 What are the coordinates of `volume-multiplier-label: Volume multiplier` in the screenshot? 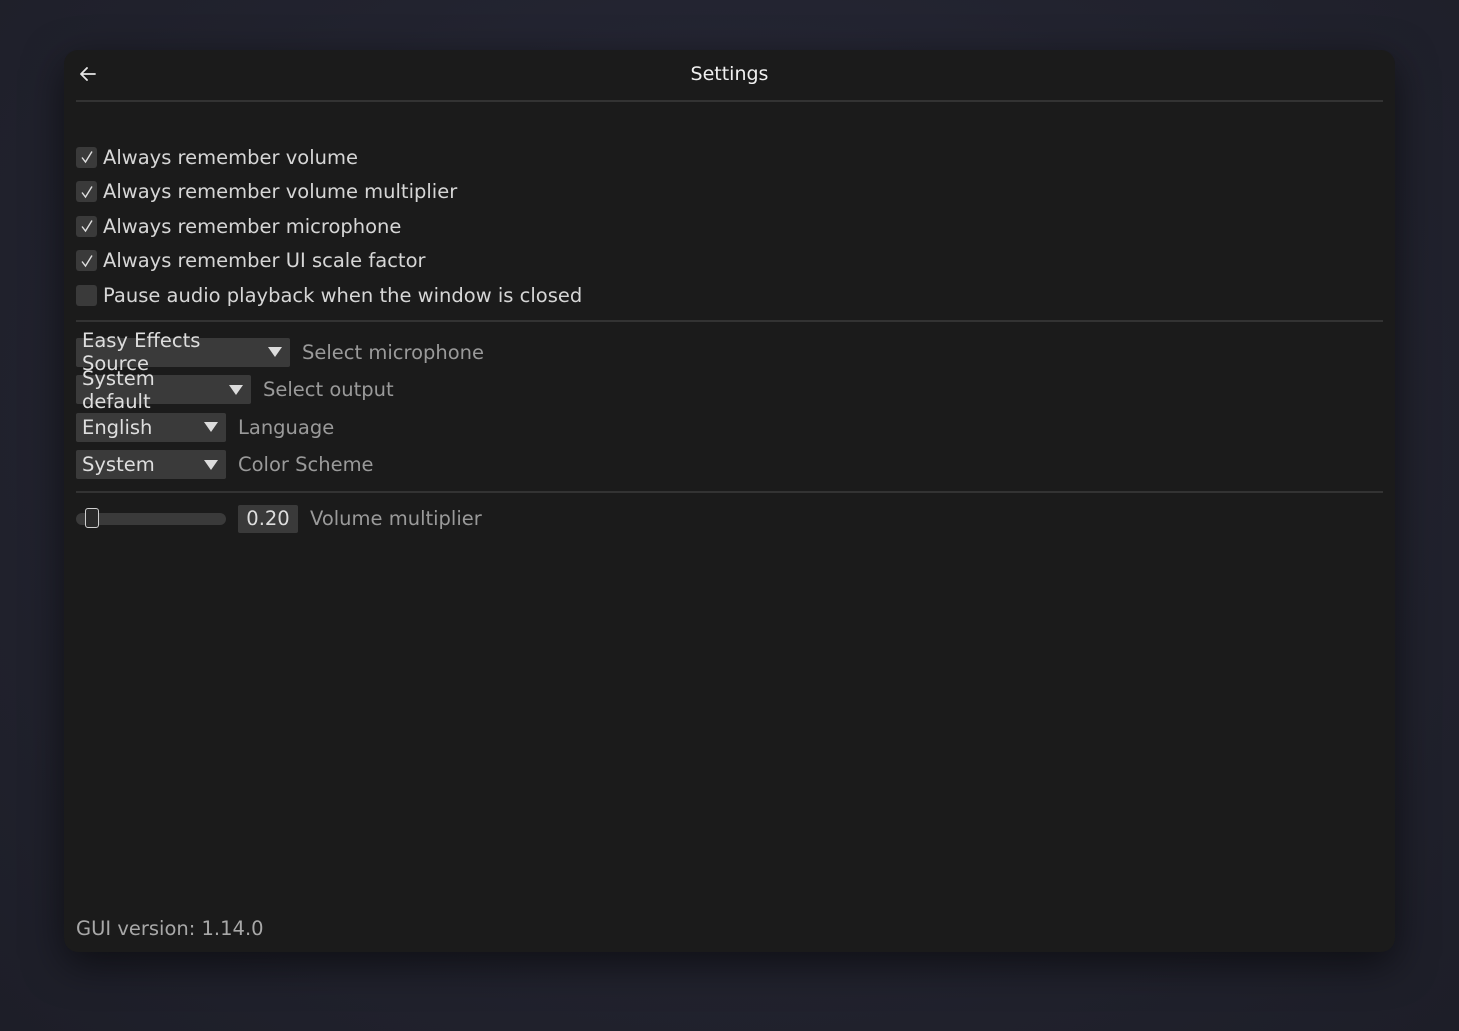 It's located at (396, 518).